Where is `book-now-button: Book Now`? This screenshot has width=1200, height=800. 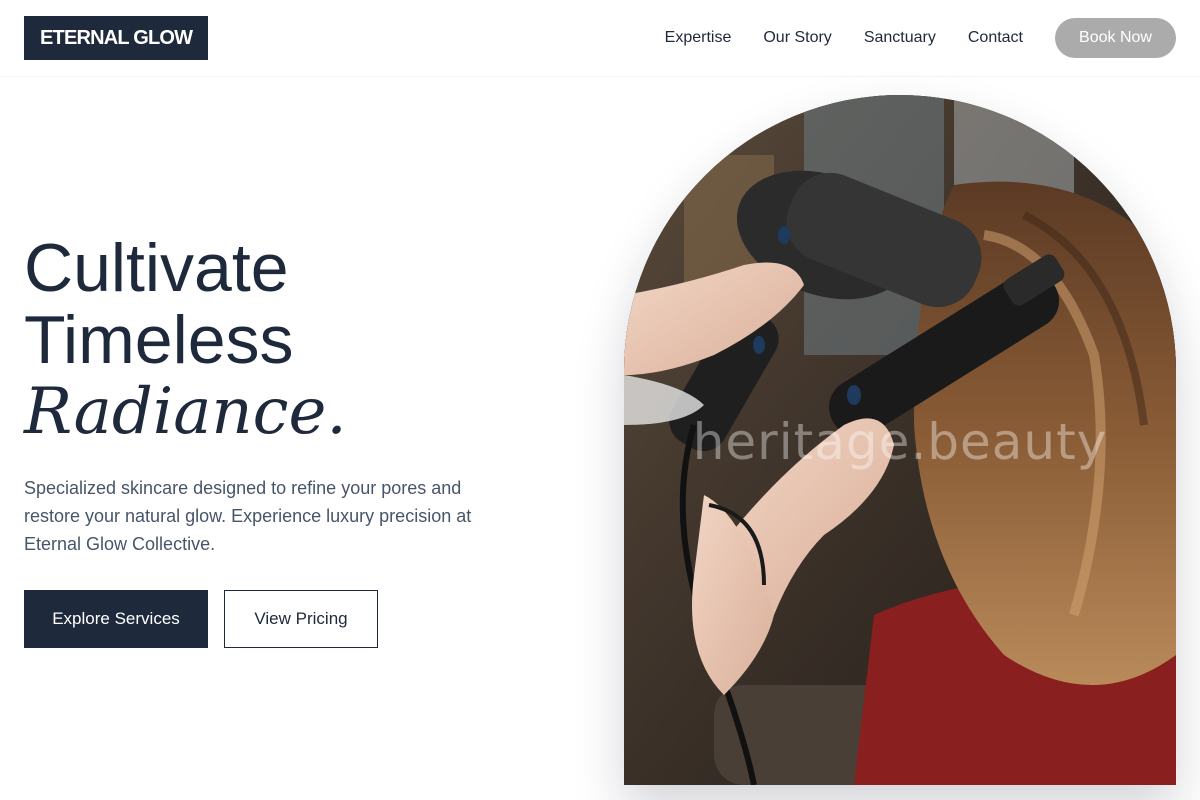 book-now-button: Book Now is located at coordinates (1115, 38).